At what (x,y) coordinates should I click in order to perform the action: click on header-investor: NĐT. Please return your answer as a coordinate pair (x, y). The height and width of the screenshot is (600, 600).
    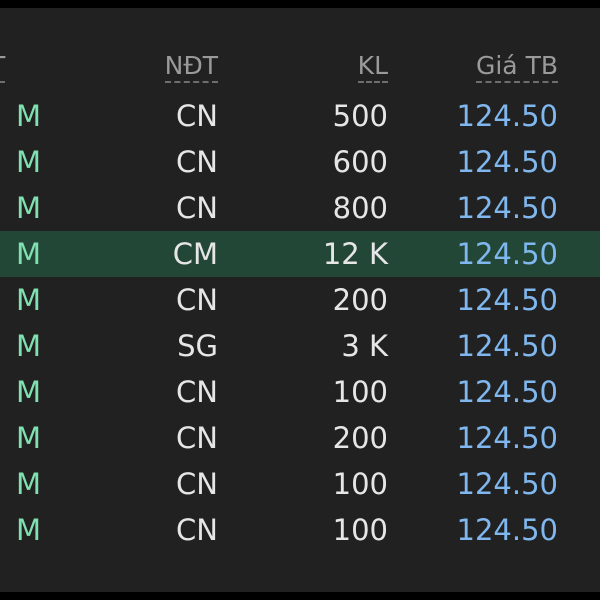
    Looking at the image, I should click on (174, 66).